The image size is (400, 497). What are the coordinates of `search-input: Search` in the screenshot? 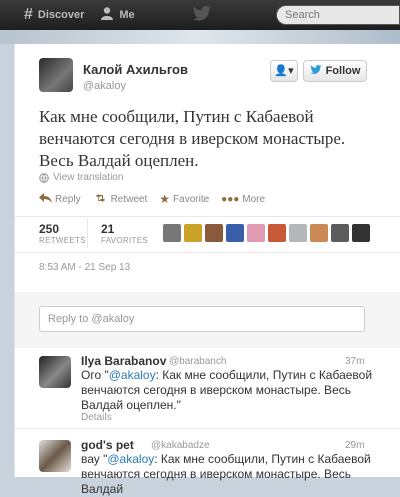 It's located at (338, 15).